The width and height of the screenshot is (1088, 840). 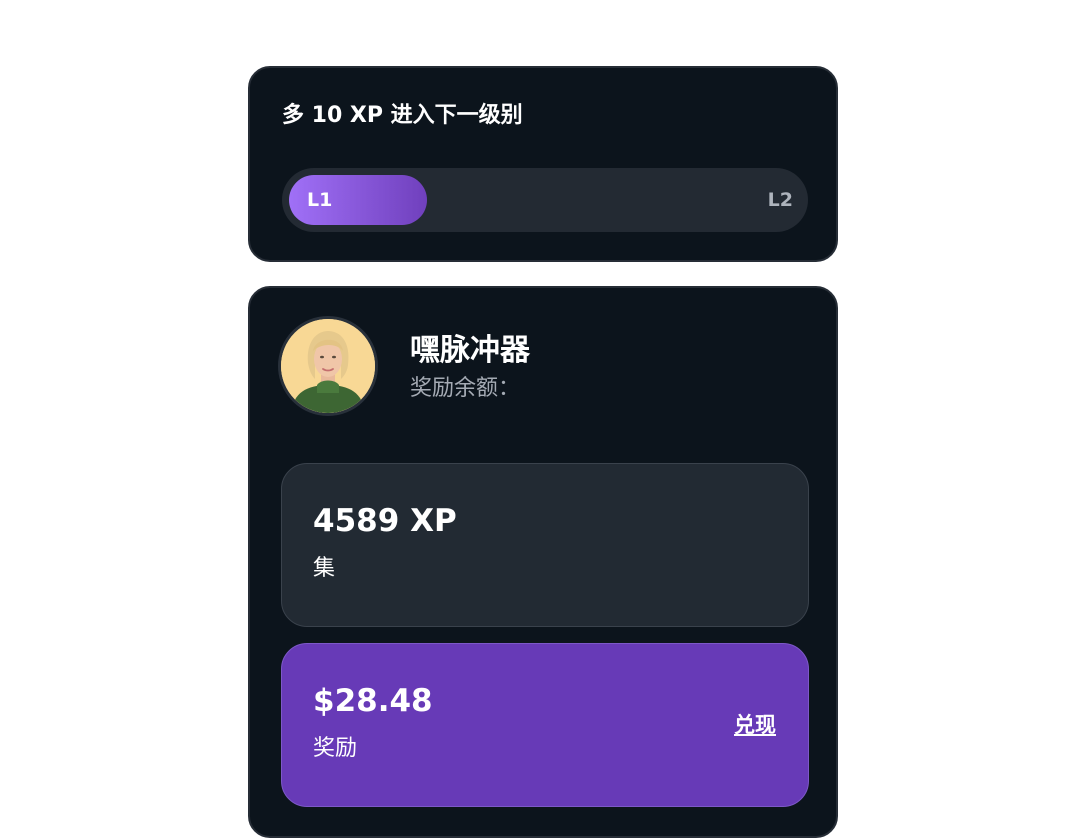 I want to click on xp-value: 4589 XP, so click(x=385, y=521).